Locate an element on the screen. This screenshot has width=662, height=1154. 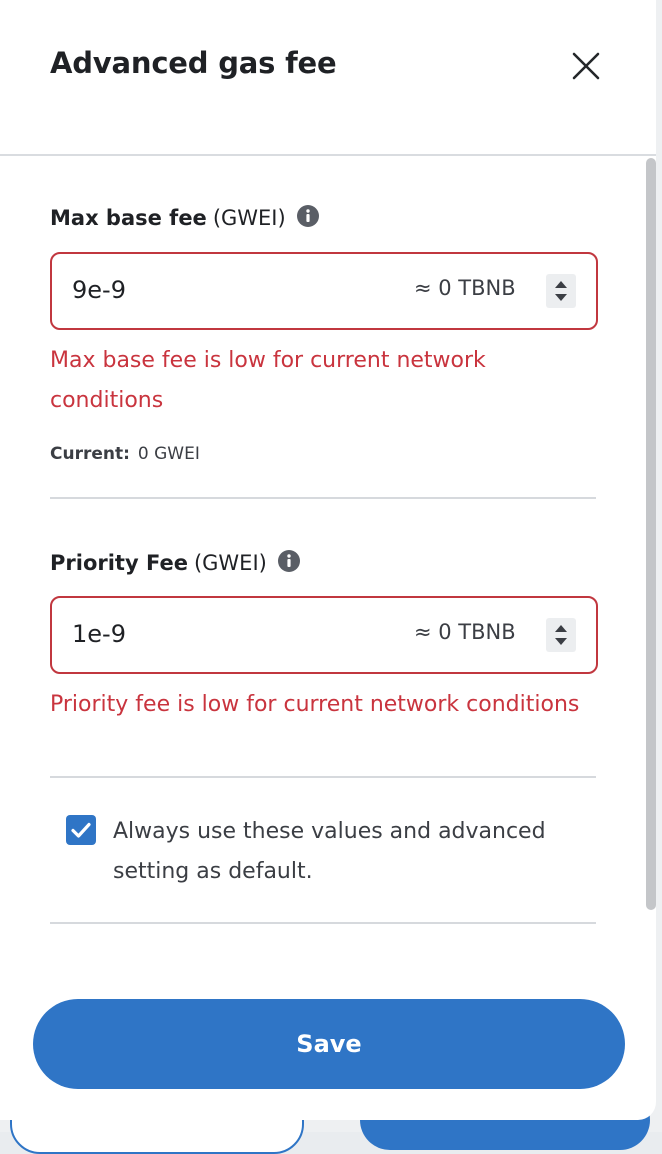
close-button is located at coordinates (586, 66).